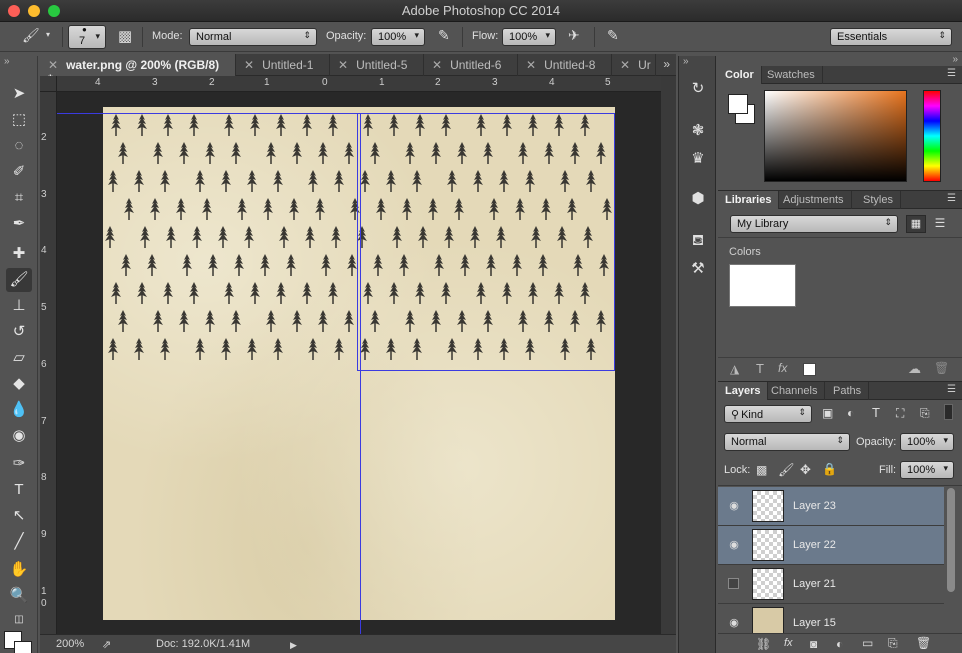  Describe the element at coordinates (891, 37) in the screenshot. I see `workspace-select: Essentials ⇕` at that location.